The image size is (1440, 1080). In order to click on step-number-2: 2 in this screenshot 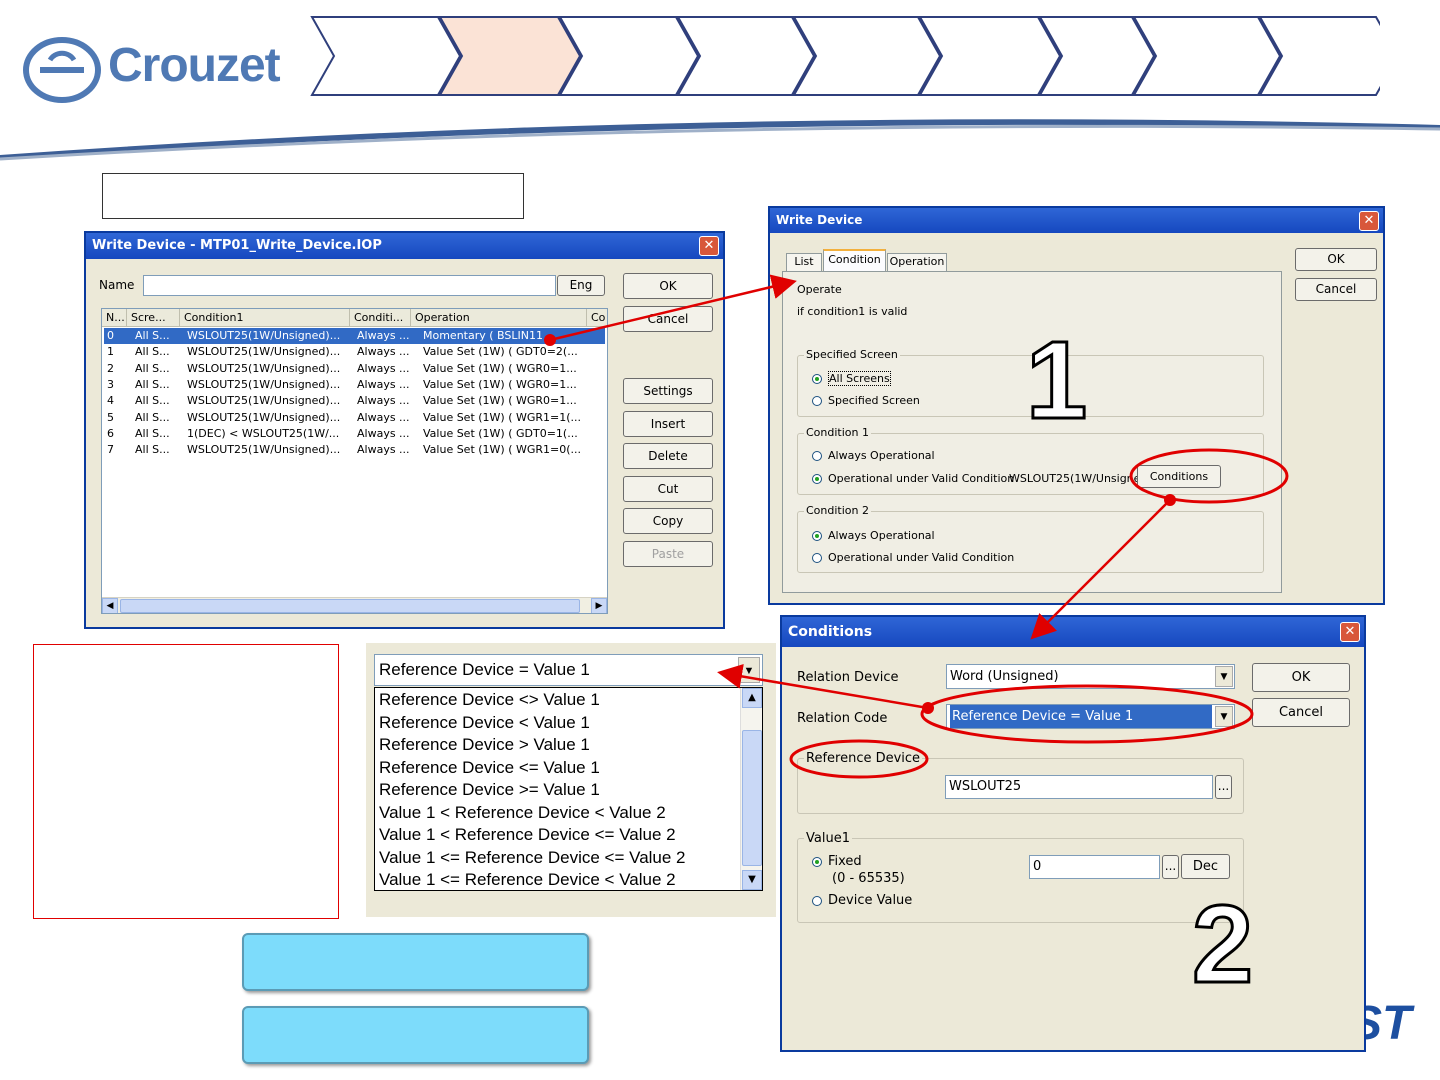, I will do `click(1222, 944)`.